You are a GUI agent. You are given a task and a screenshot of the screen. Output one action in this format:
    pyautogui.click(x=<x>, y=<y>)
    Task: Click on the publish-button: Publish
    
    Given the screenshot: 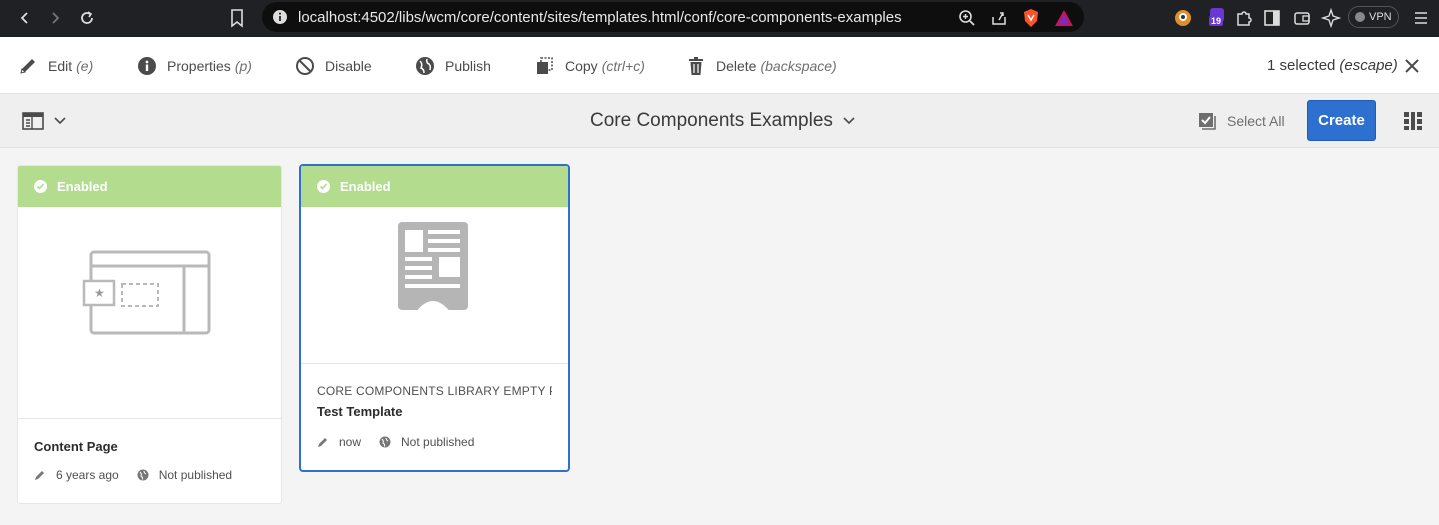 What is the action you would take?
    pyautogui.click(x=453, y=66)
    